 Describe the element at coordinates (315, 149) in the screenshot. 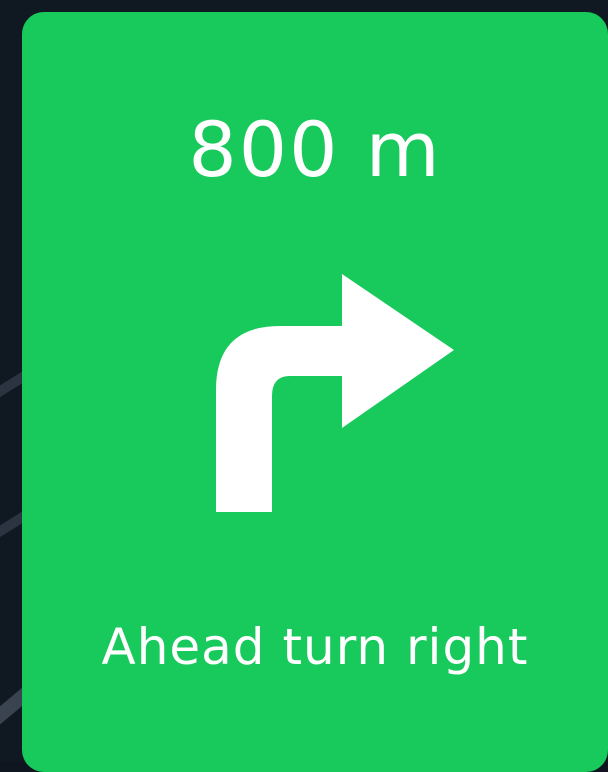

I see `distance-label: 800 m` at that location.